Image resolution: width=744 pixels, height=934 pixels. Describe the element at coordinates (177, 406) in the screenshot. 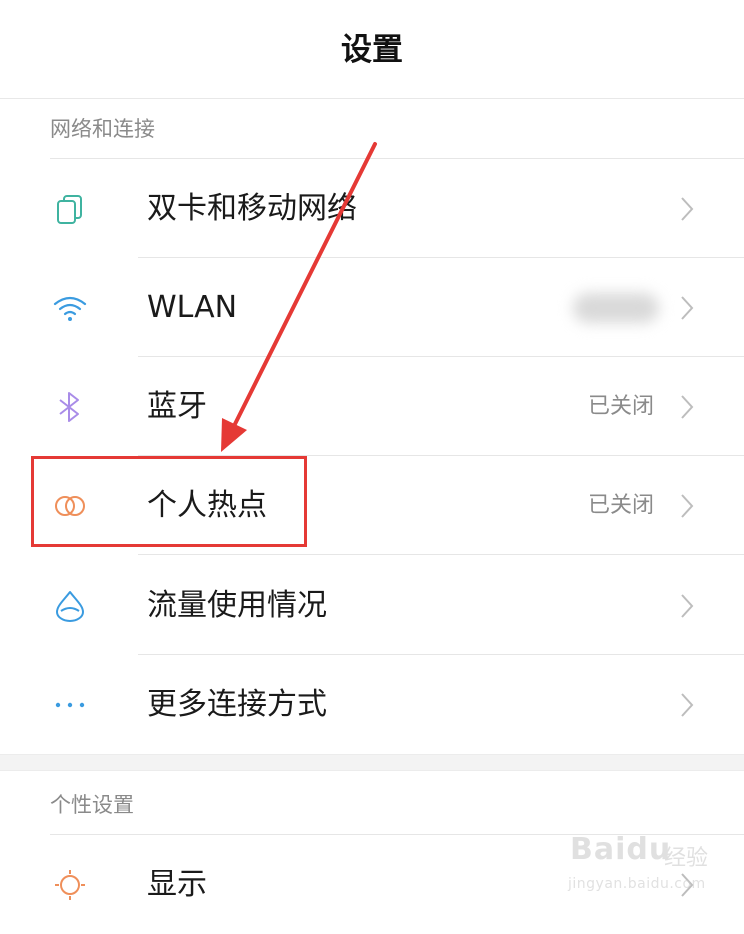

I see `settings-item-label: 蓝牙` at that location.